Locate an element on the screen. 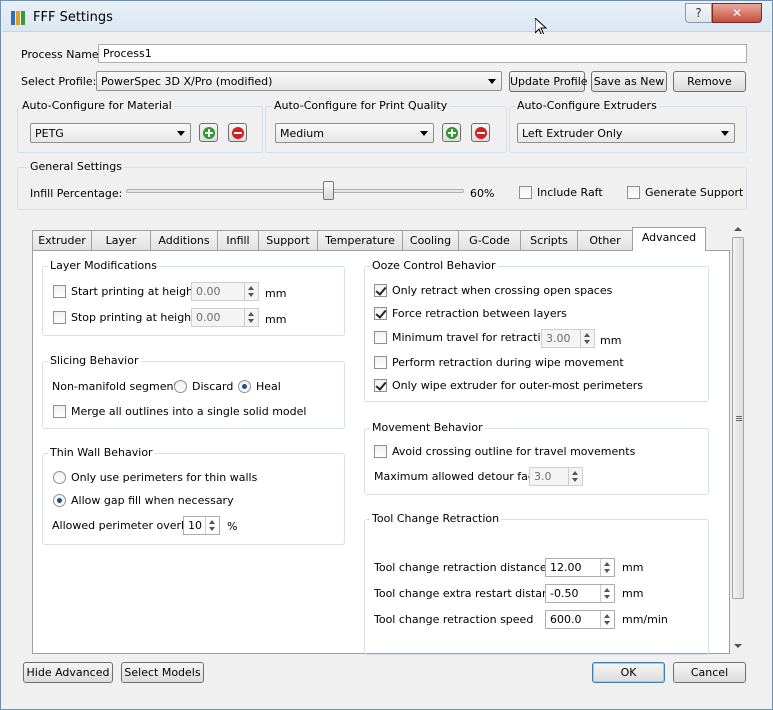  generate-support-checkbox is located at coordinates (633, 192).